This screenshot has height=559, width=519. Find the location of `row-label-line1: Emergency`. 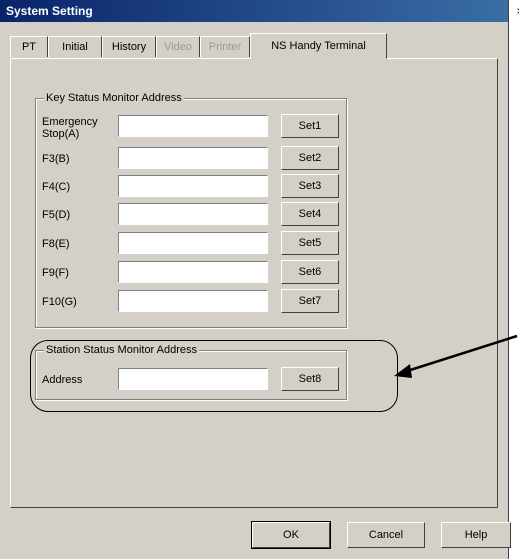

row-label-line1: Emergency is located at coordinates (70, 122).